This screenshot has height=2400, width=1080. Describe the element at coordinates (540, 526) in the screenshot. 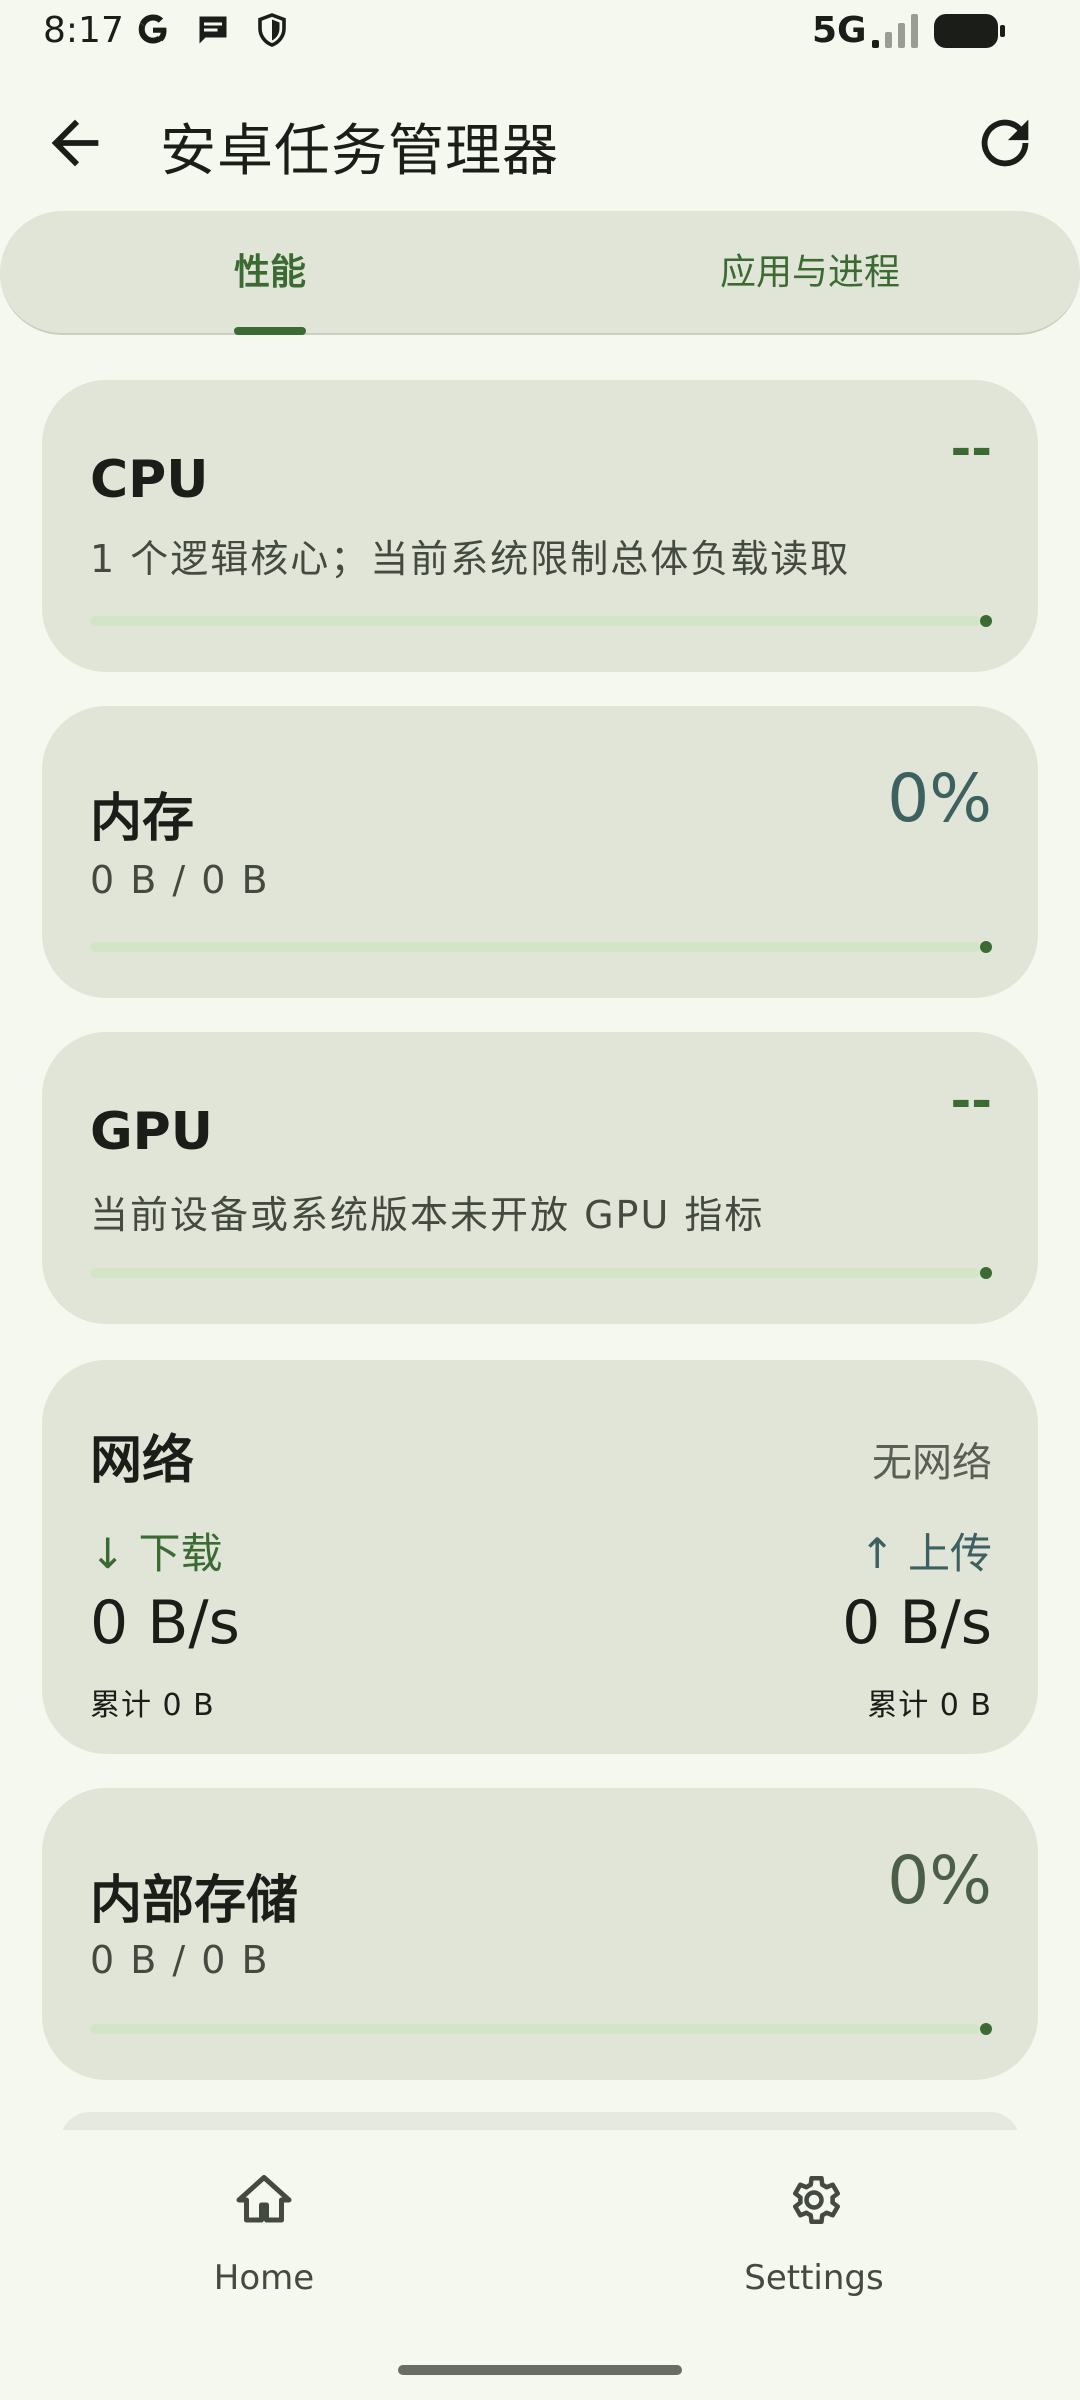

I see `cpu-card: CPU -- 1 个逻辑核心；当前系统限制总体负载读取` at that location.